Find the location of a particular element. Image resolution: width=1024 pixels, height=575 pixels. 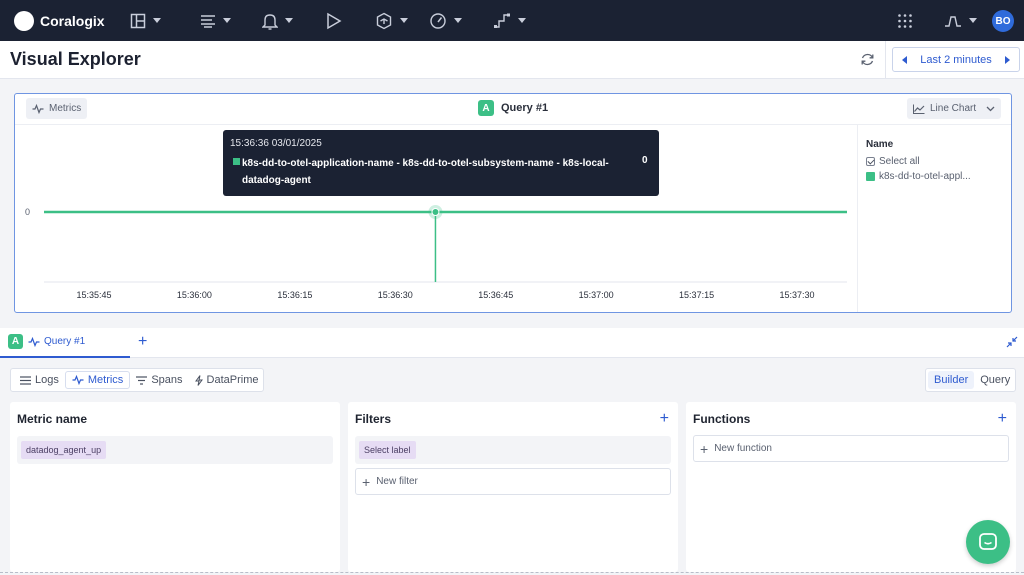

new-filter-label: New filter is located at coordinates (397, 481).